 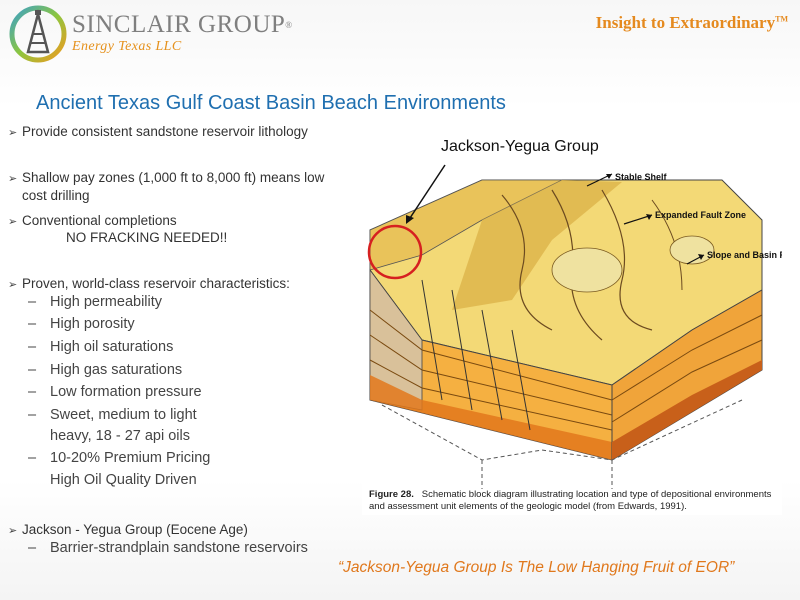 I want to click on sub-bullet-continuation: heavy, 18 - 27 api oils, so click(x=120, y=436).